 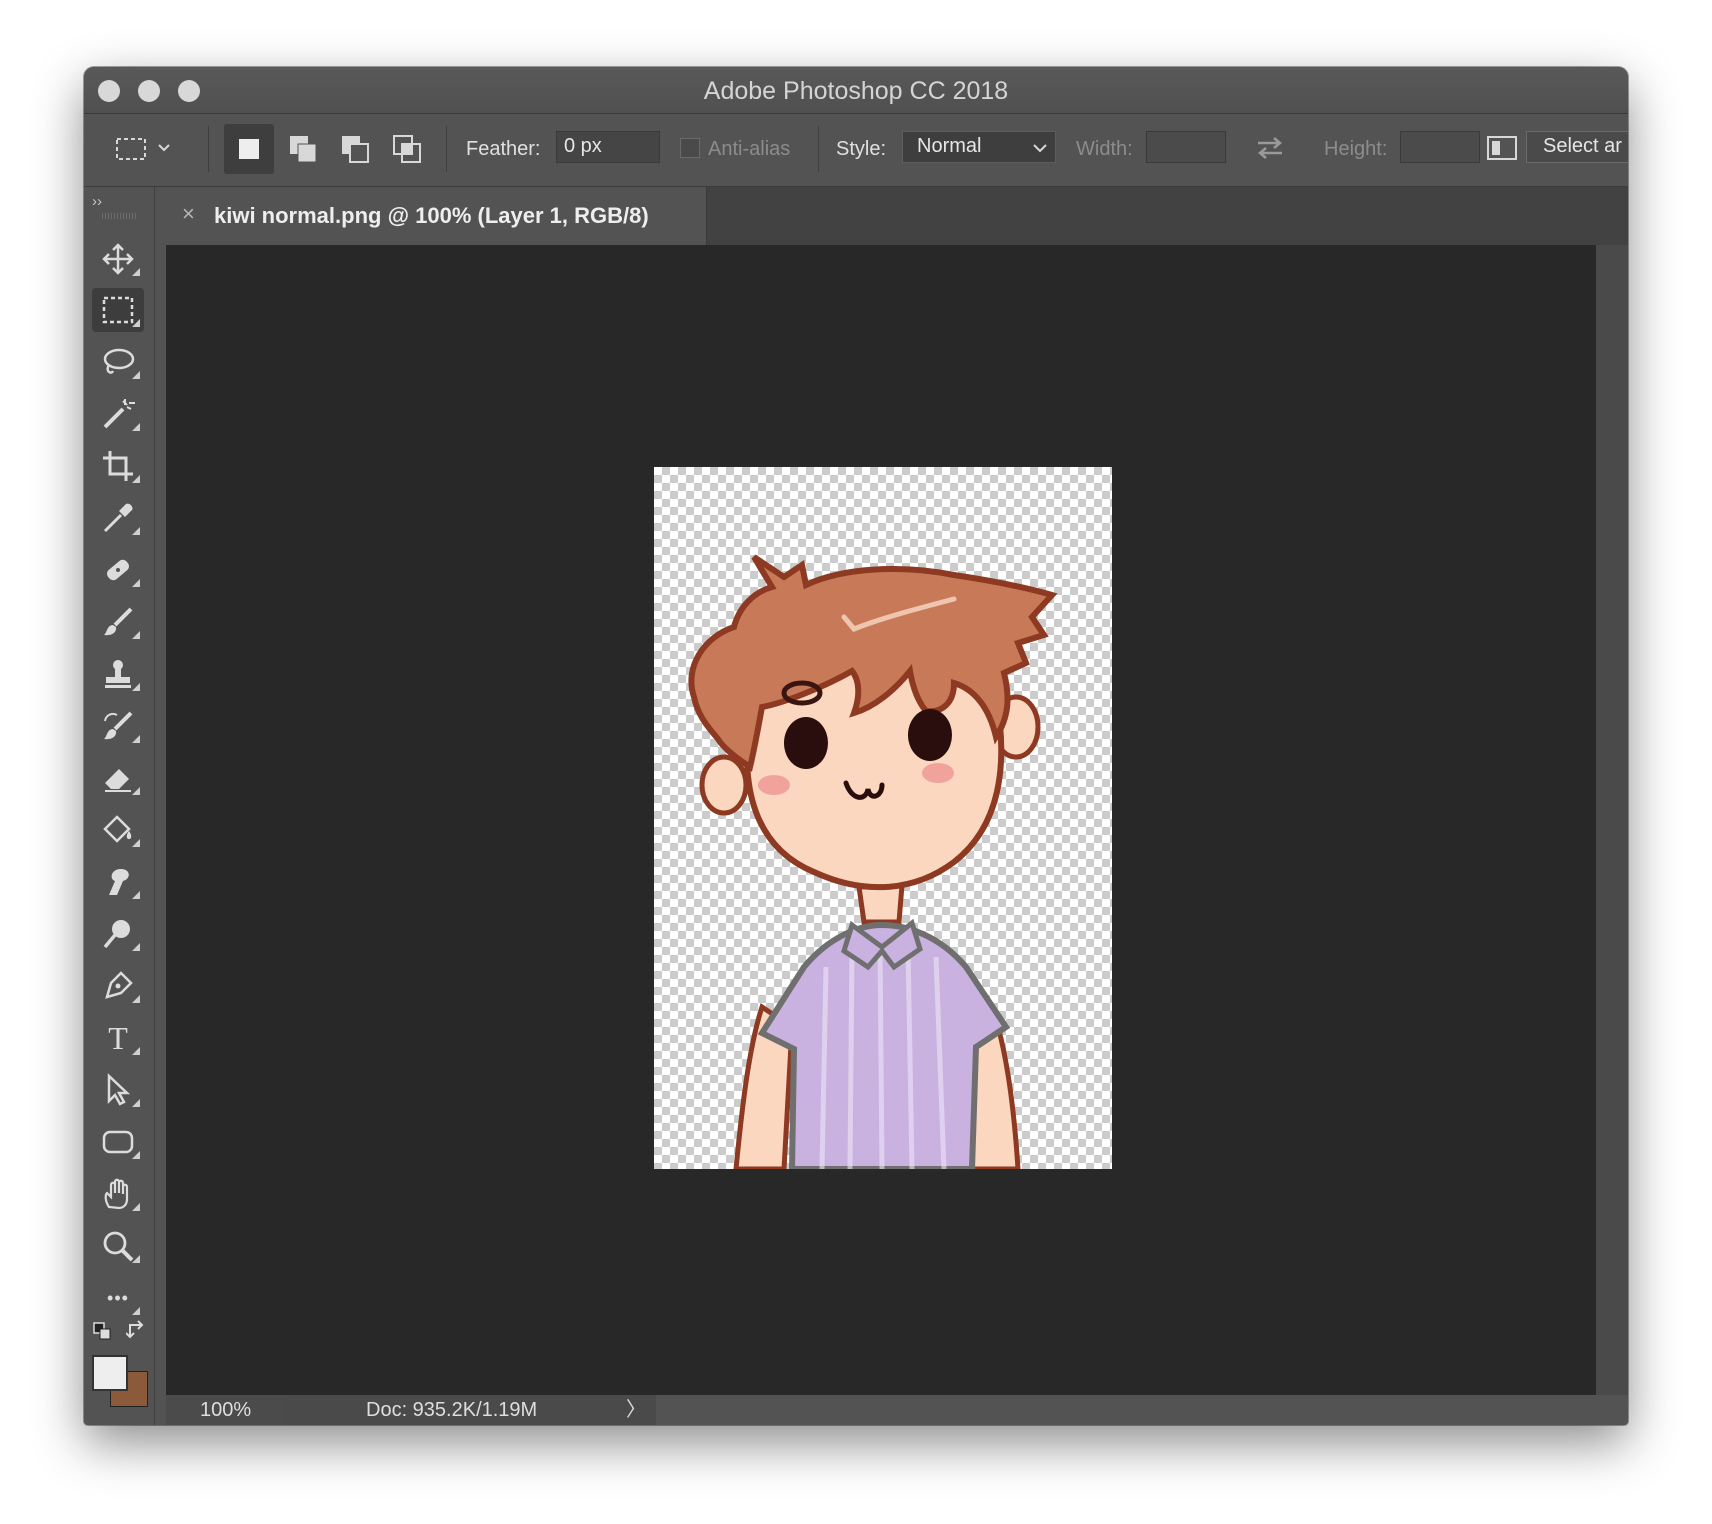 I want to click on history-brush-icon, so click(x=118, y=725).